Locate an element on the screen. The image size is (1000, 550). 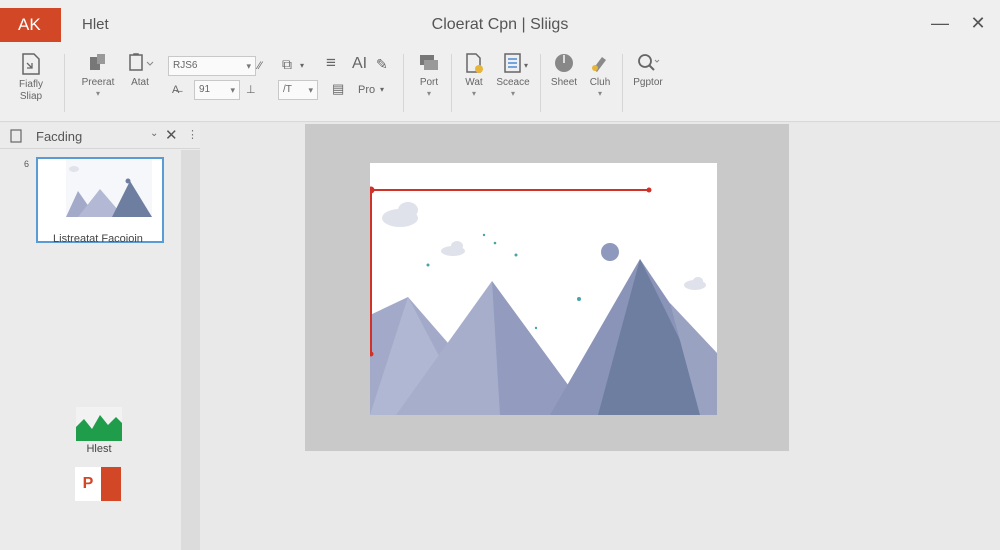
ribbon-paste-button: Preerat ▾ is located at coordinates (98, 75).